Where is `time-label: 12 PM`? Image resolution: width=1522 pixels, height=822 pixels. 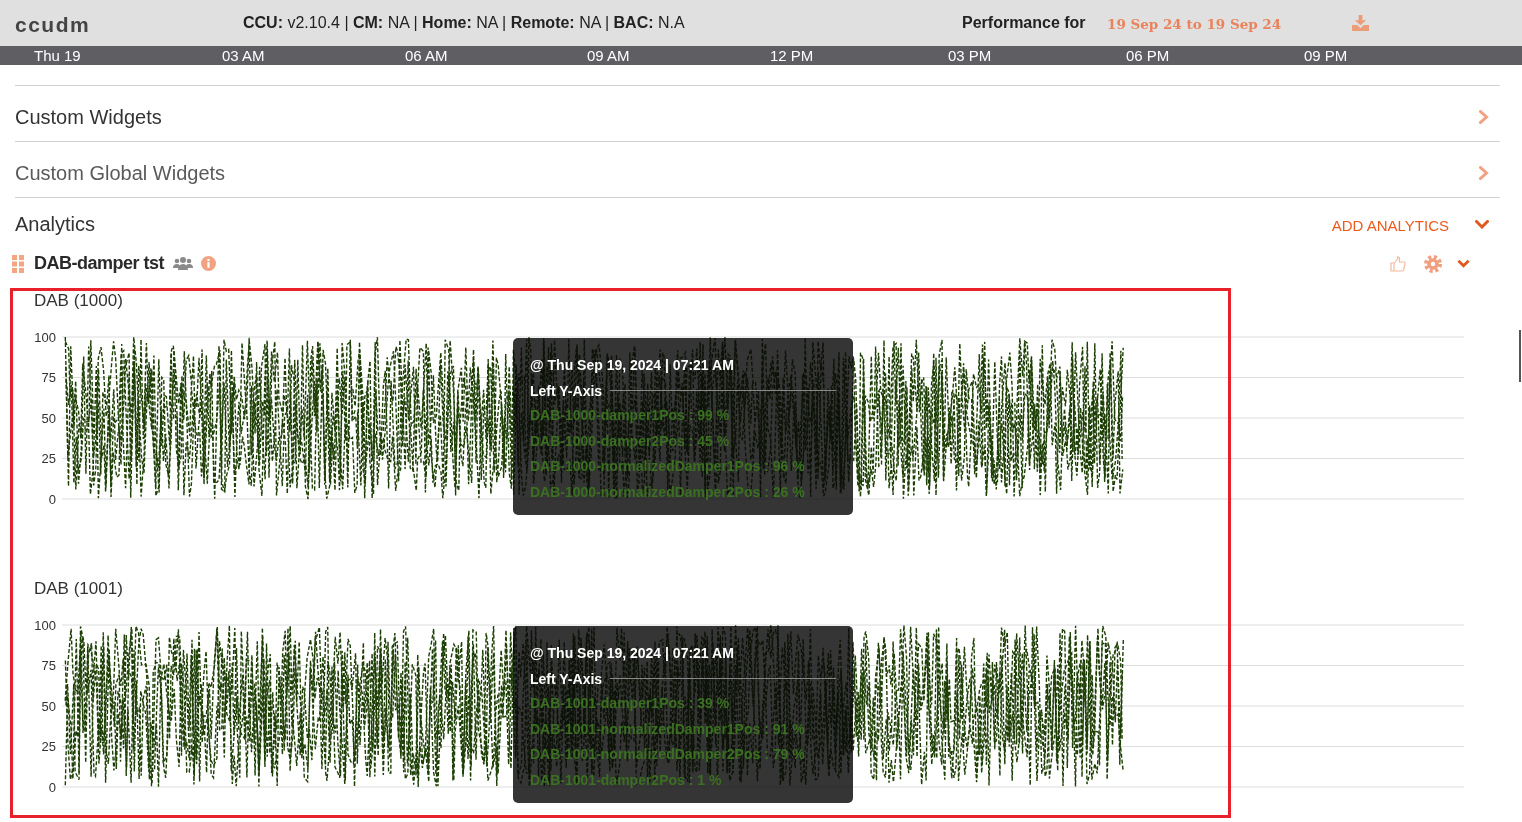
time-label: 12 PM is located at coordinates (792, 55).